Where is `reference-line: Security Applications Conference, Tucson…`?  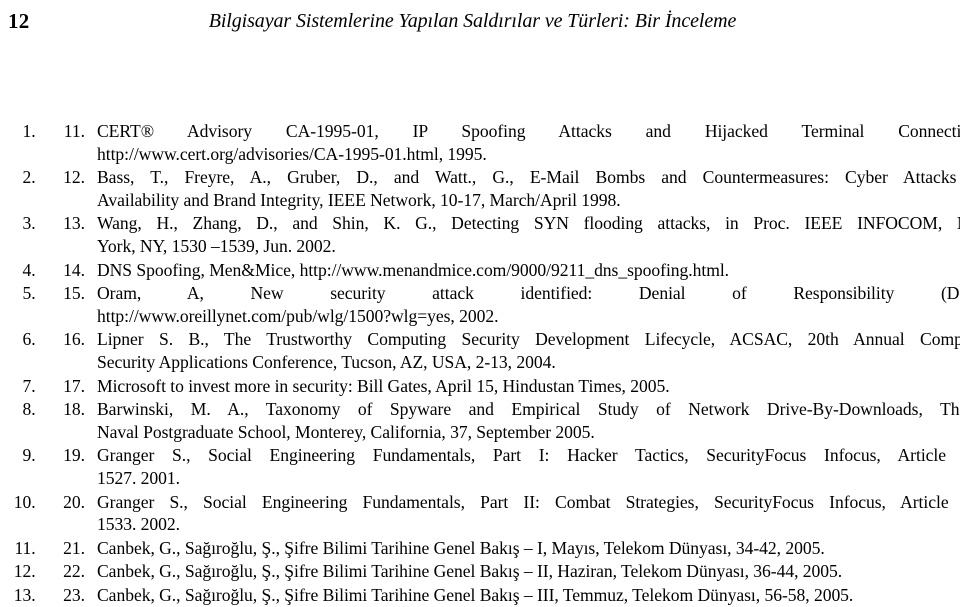
reference-line: Security Applications Conference, Tucson… is located at coordinates (326, 361).